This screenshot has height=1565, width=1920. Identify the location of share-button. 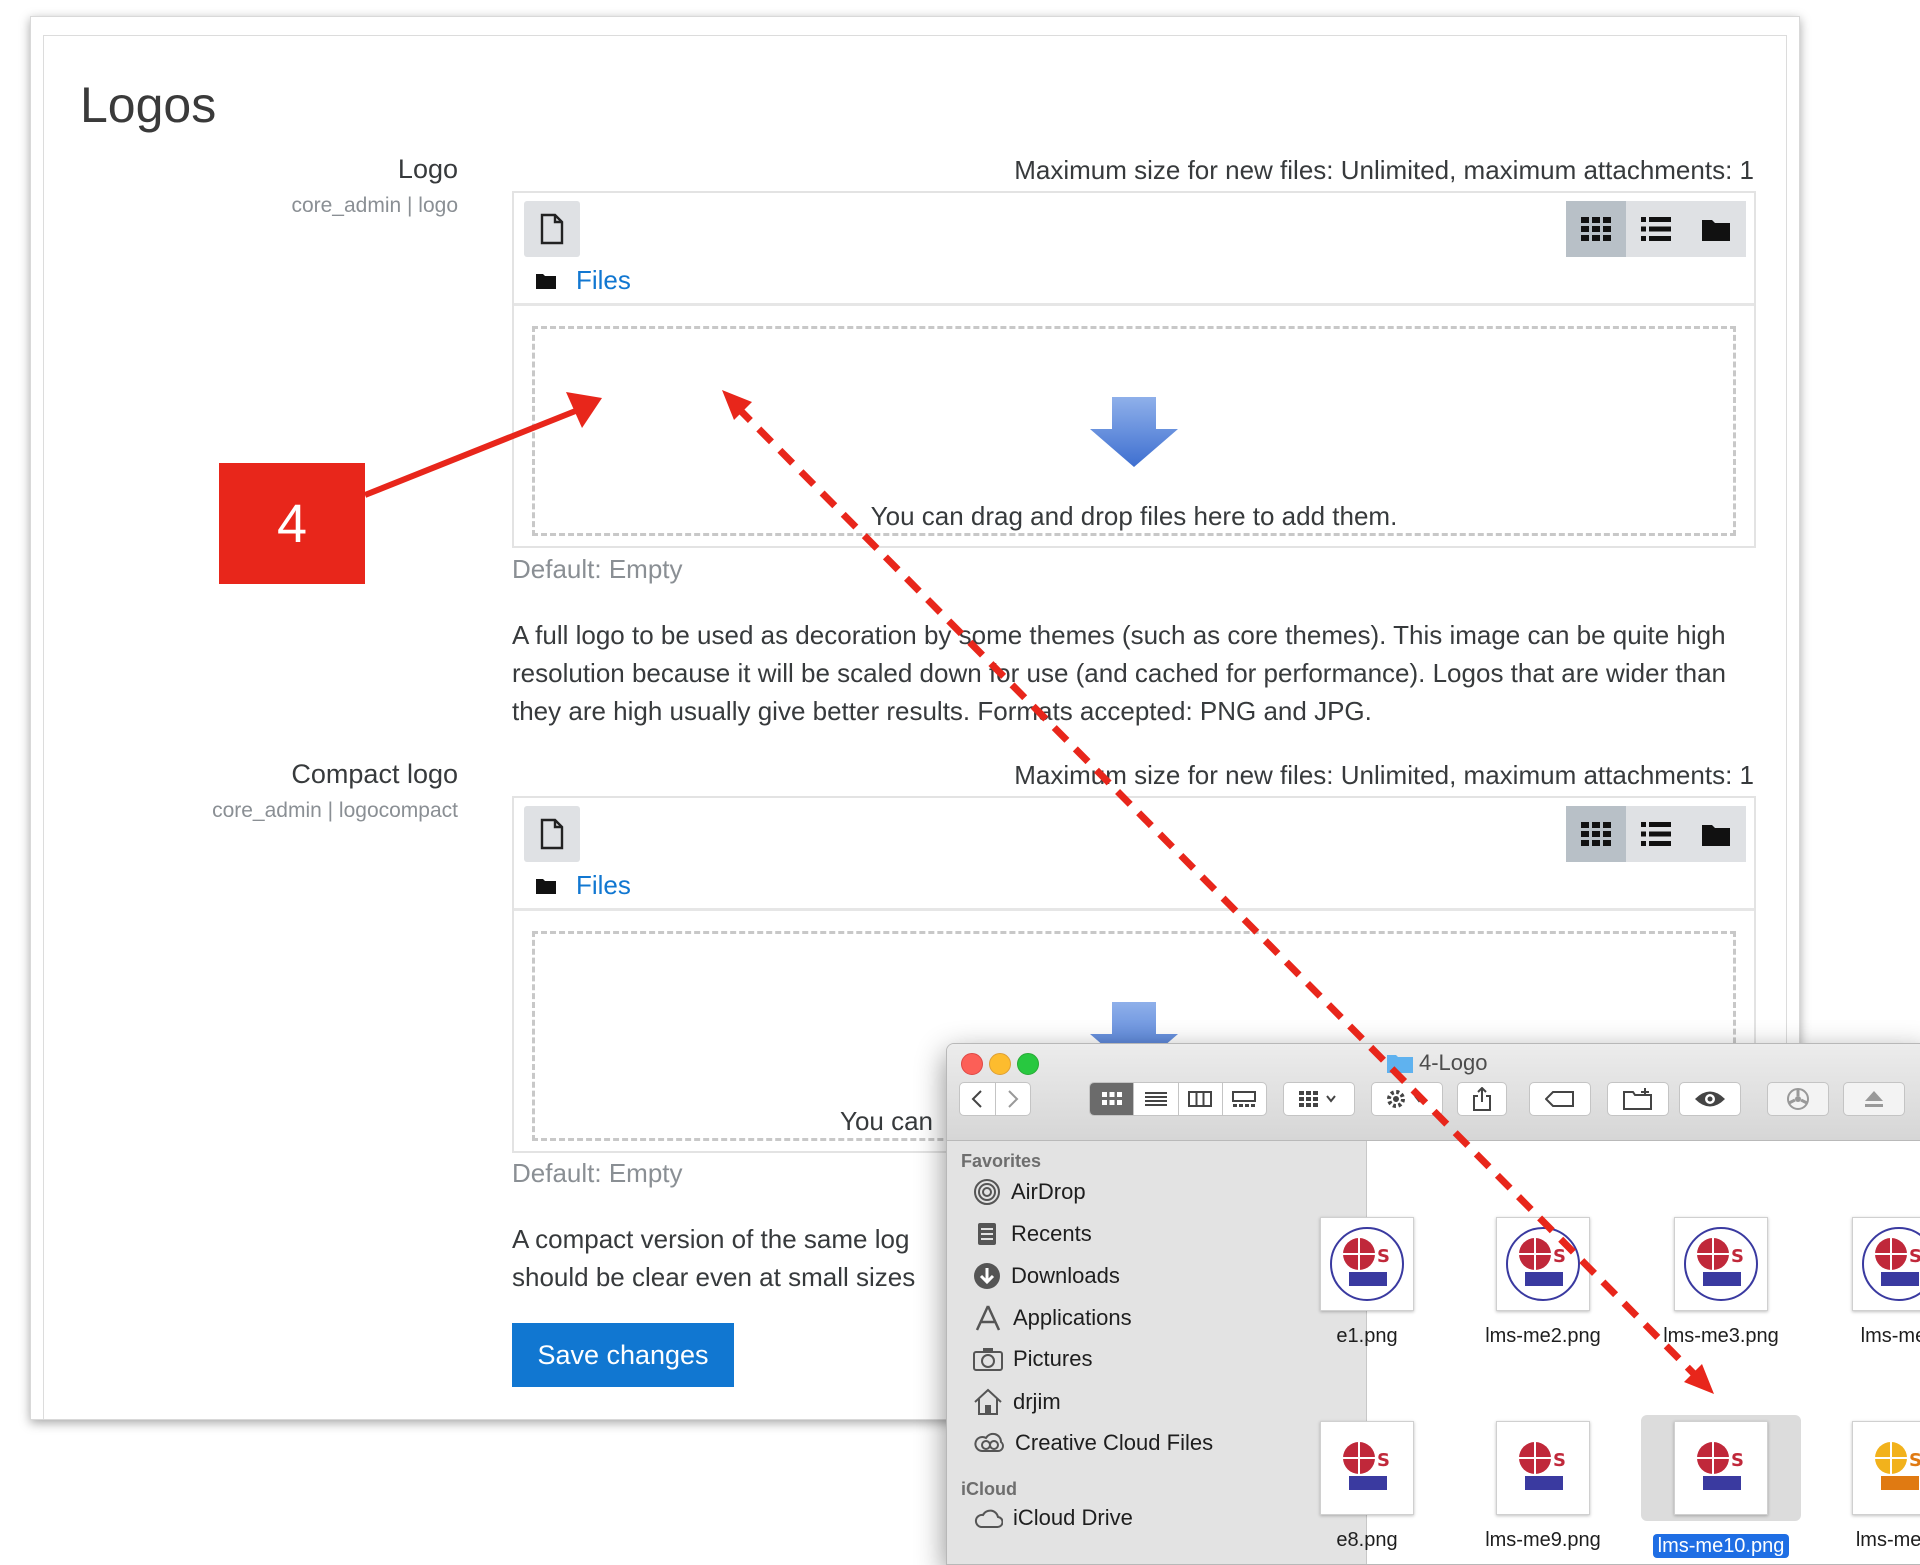
(1482, 1099).